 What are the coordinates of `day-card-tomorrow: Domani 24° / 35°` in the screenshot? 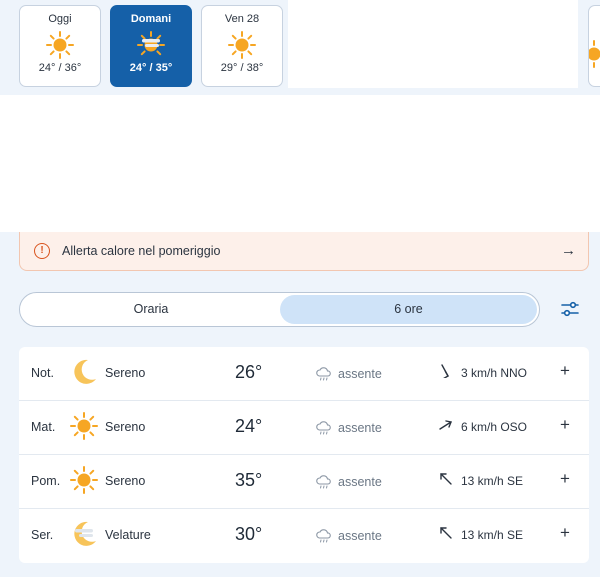 It's located at (151, 46).